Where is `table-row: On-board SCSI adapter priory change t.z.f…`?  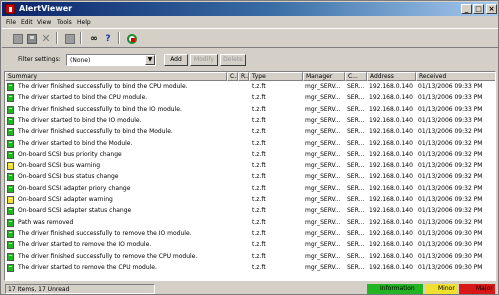 table-row: On-board SCSI adapter priory change t.z.f… is located at coordinates (250, 189).